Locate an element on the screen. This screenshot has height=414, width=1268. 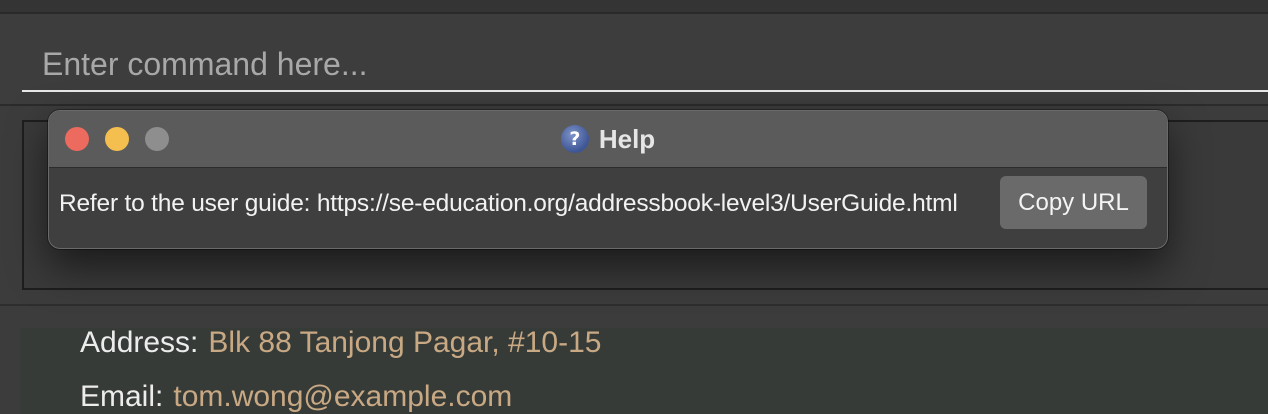
window-title-group: ? Help is located at coordinates (608, 139).